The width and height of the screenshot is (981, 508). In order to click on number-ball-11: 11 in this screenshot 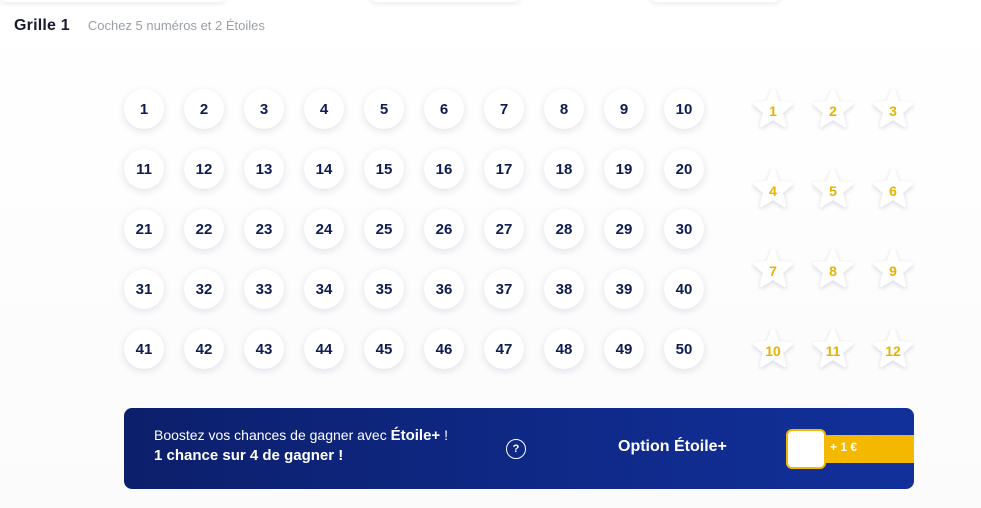, I will do `click(144, 169)`.